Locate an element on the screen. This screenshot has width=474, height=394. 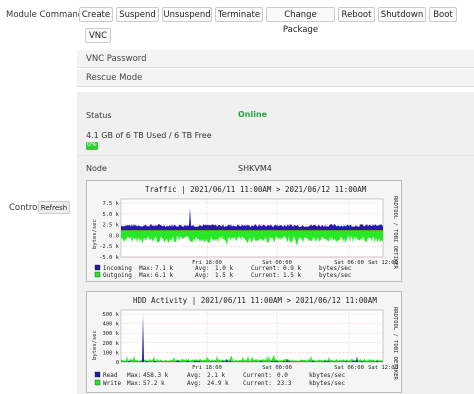
legend-read-max-label: Max: is located at coordinates (134, 375).